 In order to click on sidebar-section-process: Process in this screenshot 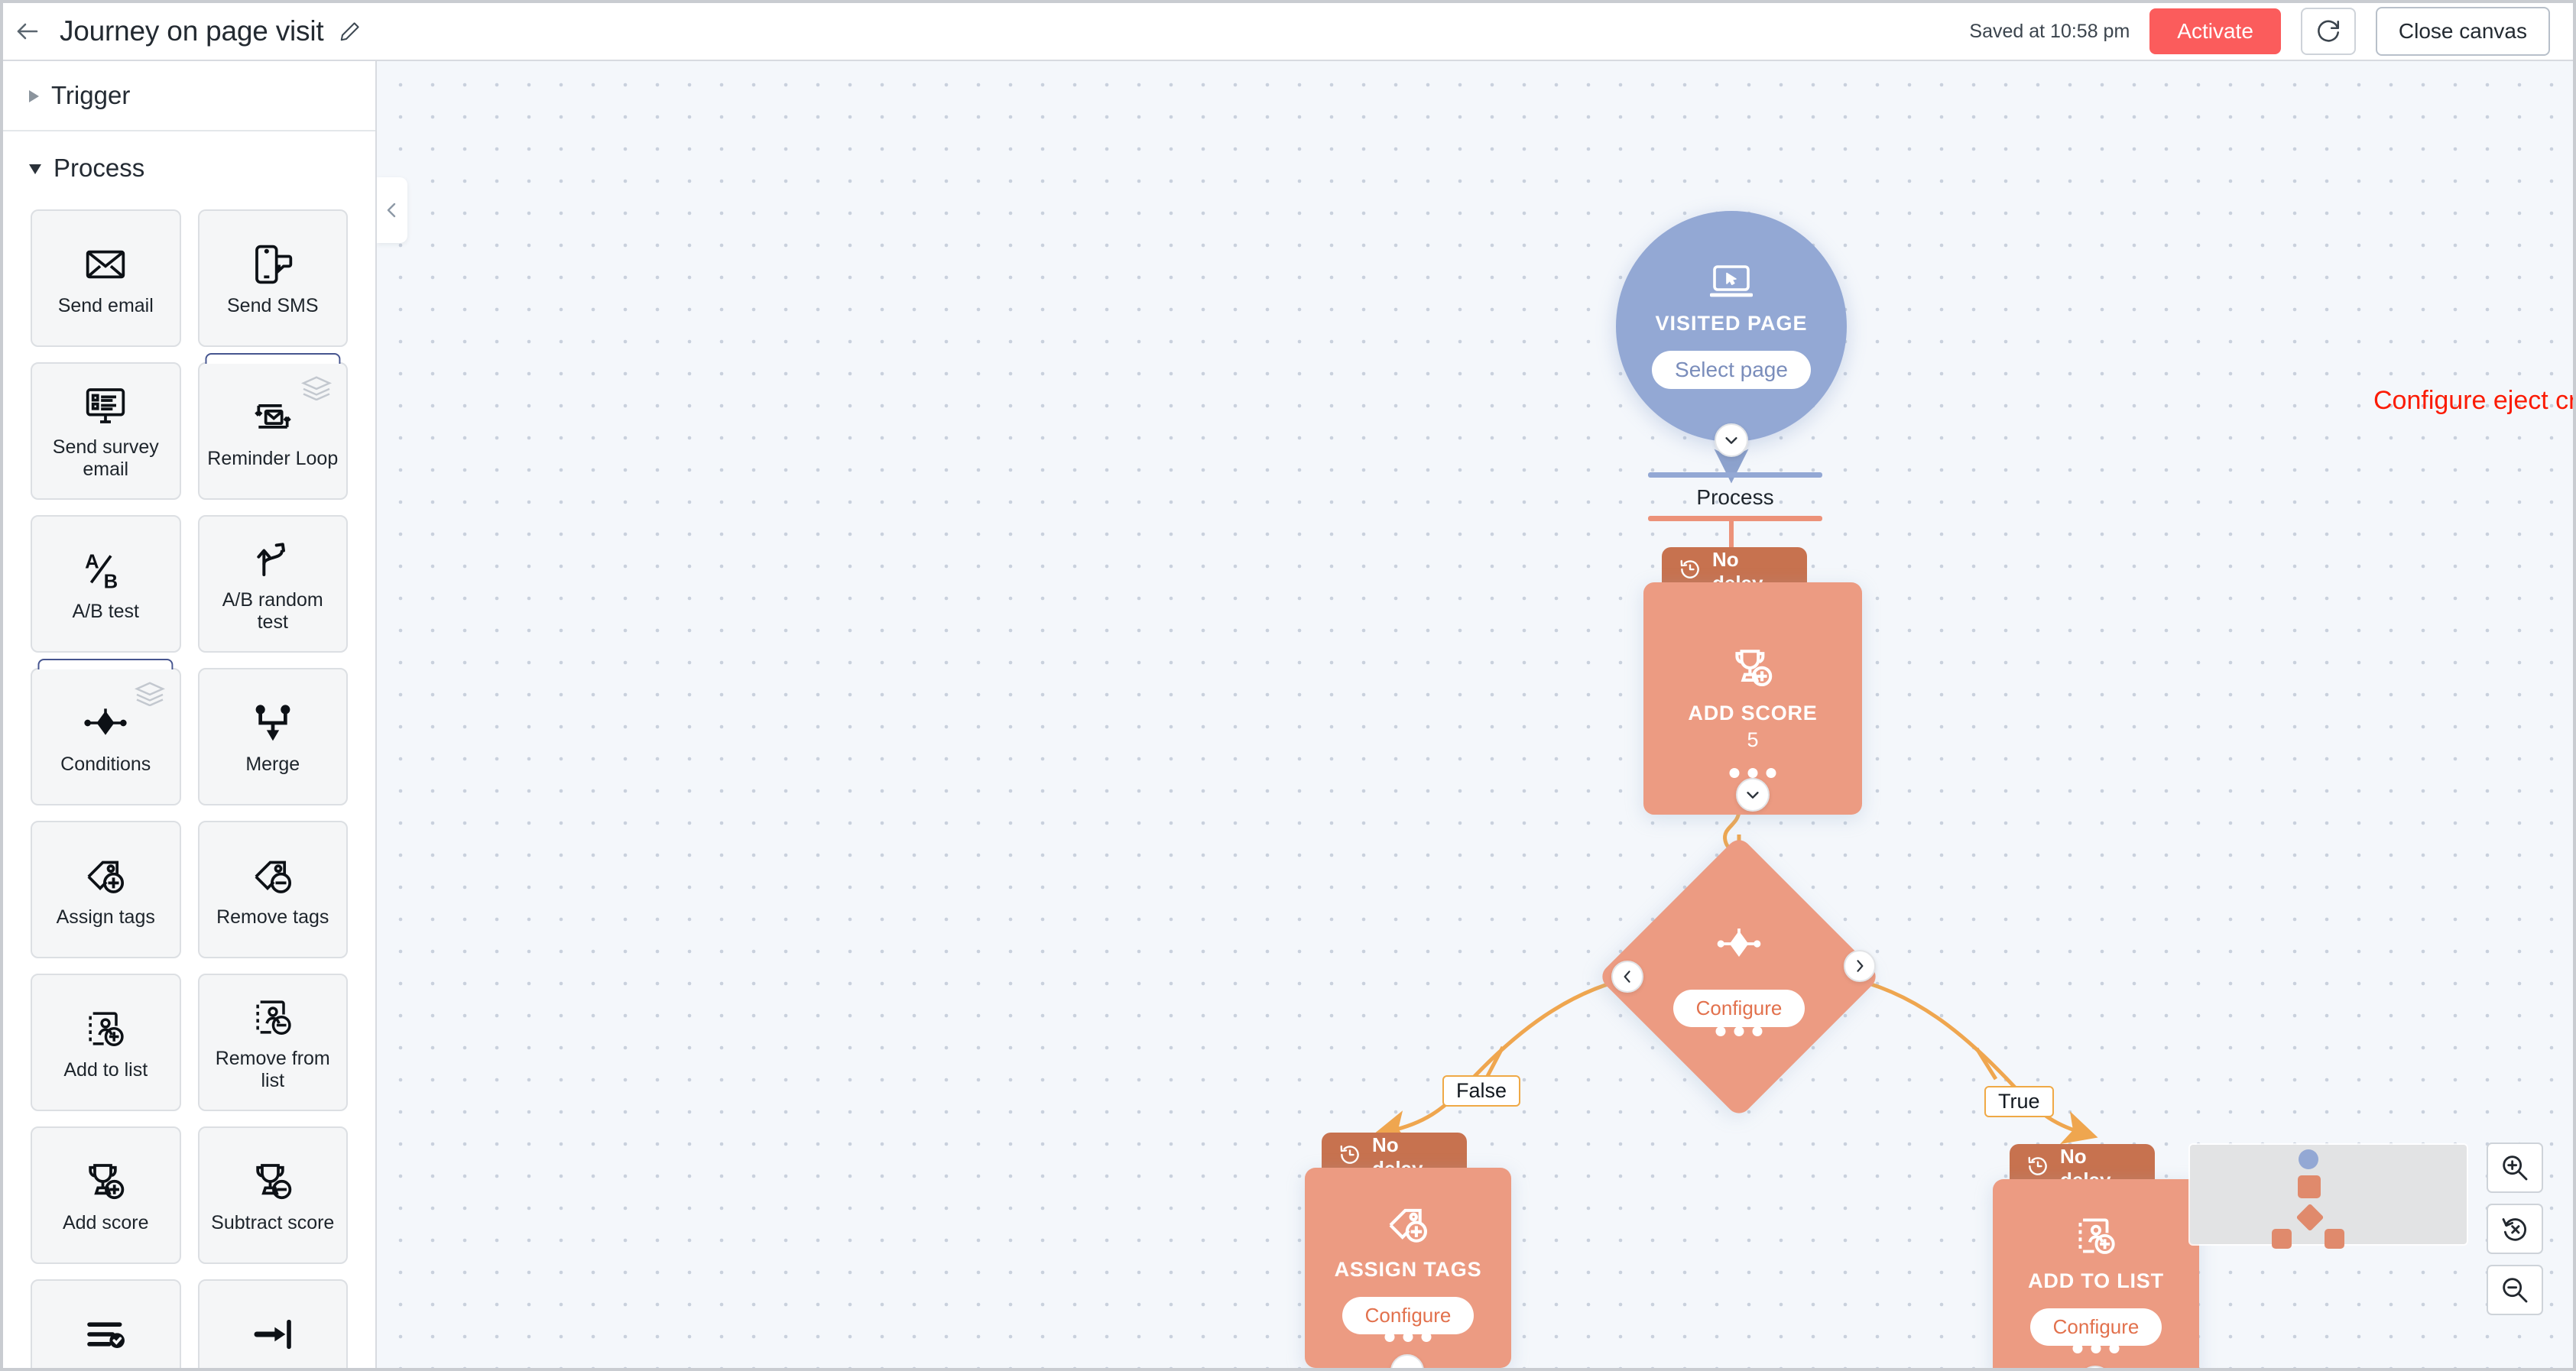, I will do `click(189, 168)`.